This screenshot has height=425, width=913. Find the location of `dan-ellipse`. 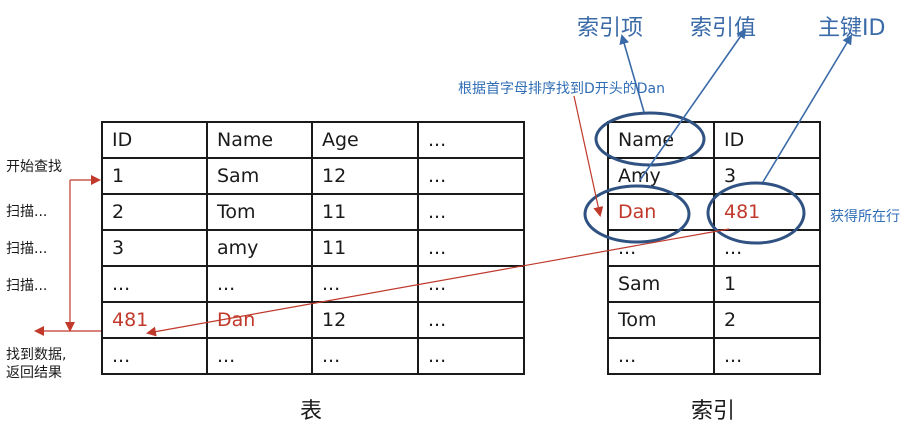

dan-ellipse is located at coordinates (637, 214).